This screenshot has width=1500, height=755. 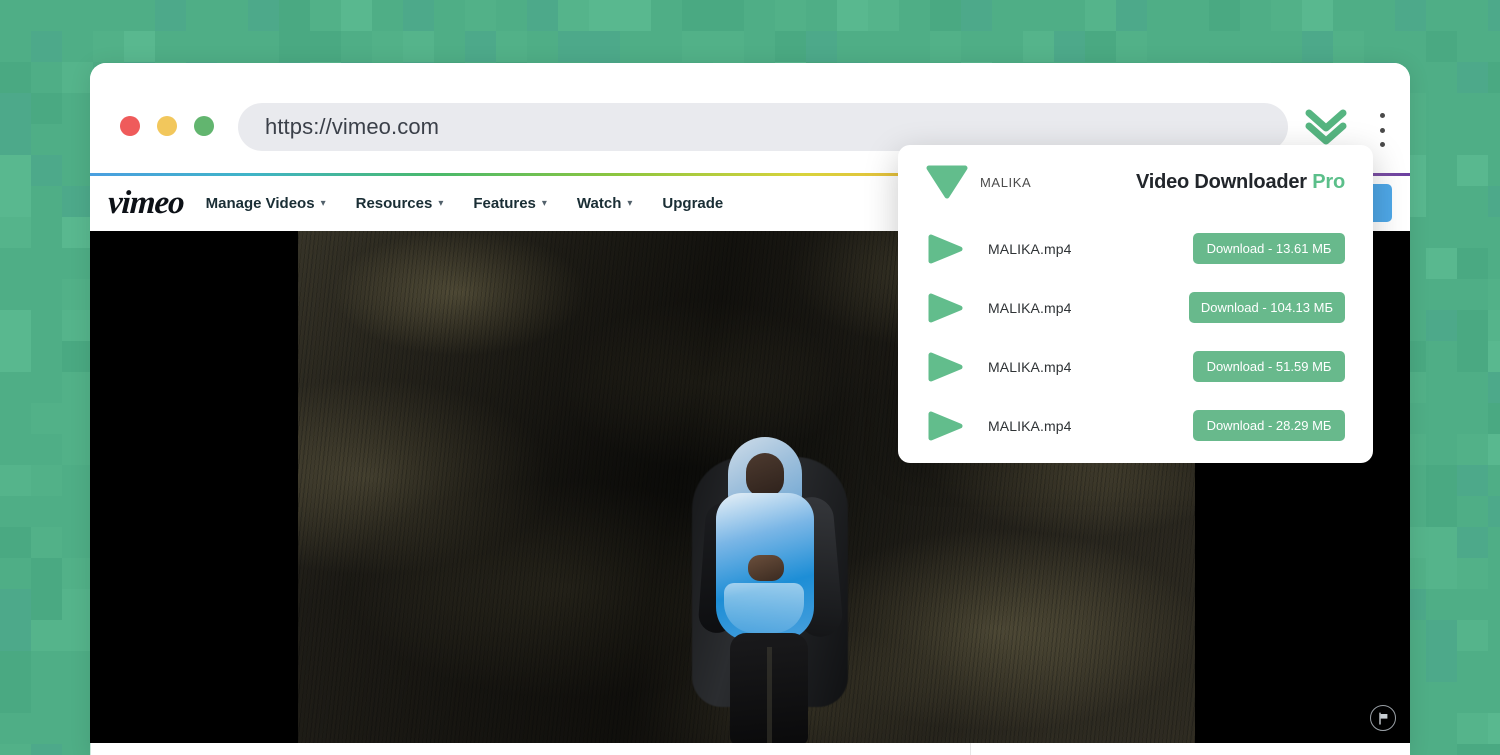 What do you see at coordinates (130, 126) in the screenshot?
I see `close-window-button` at bounding box center [130, 126].